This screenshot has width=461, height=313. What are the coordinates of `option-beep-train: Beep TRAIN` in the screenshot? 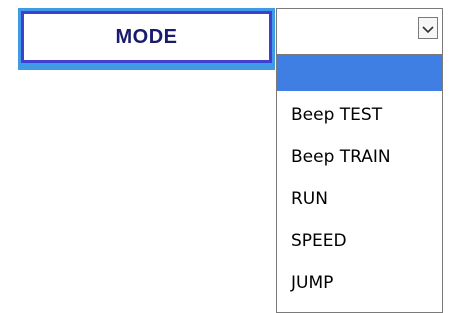 It's located at (359, 157).